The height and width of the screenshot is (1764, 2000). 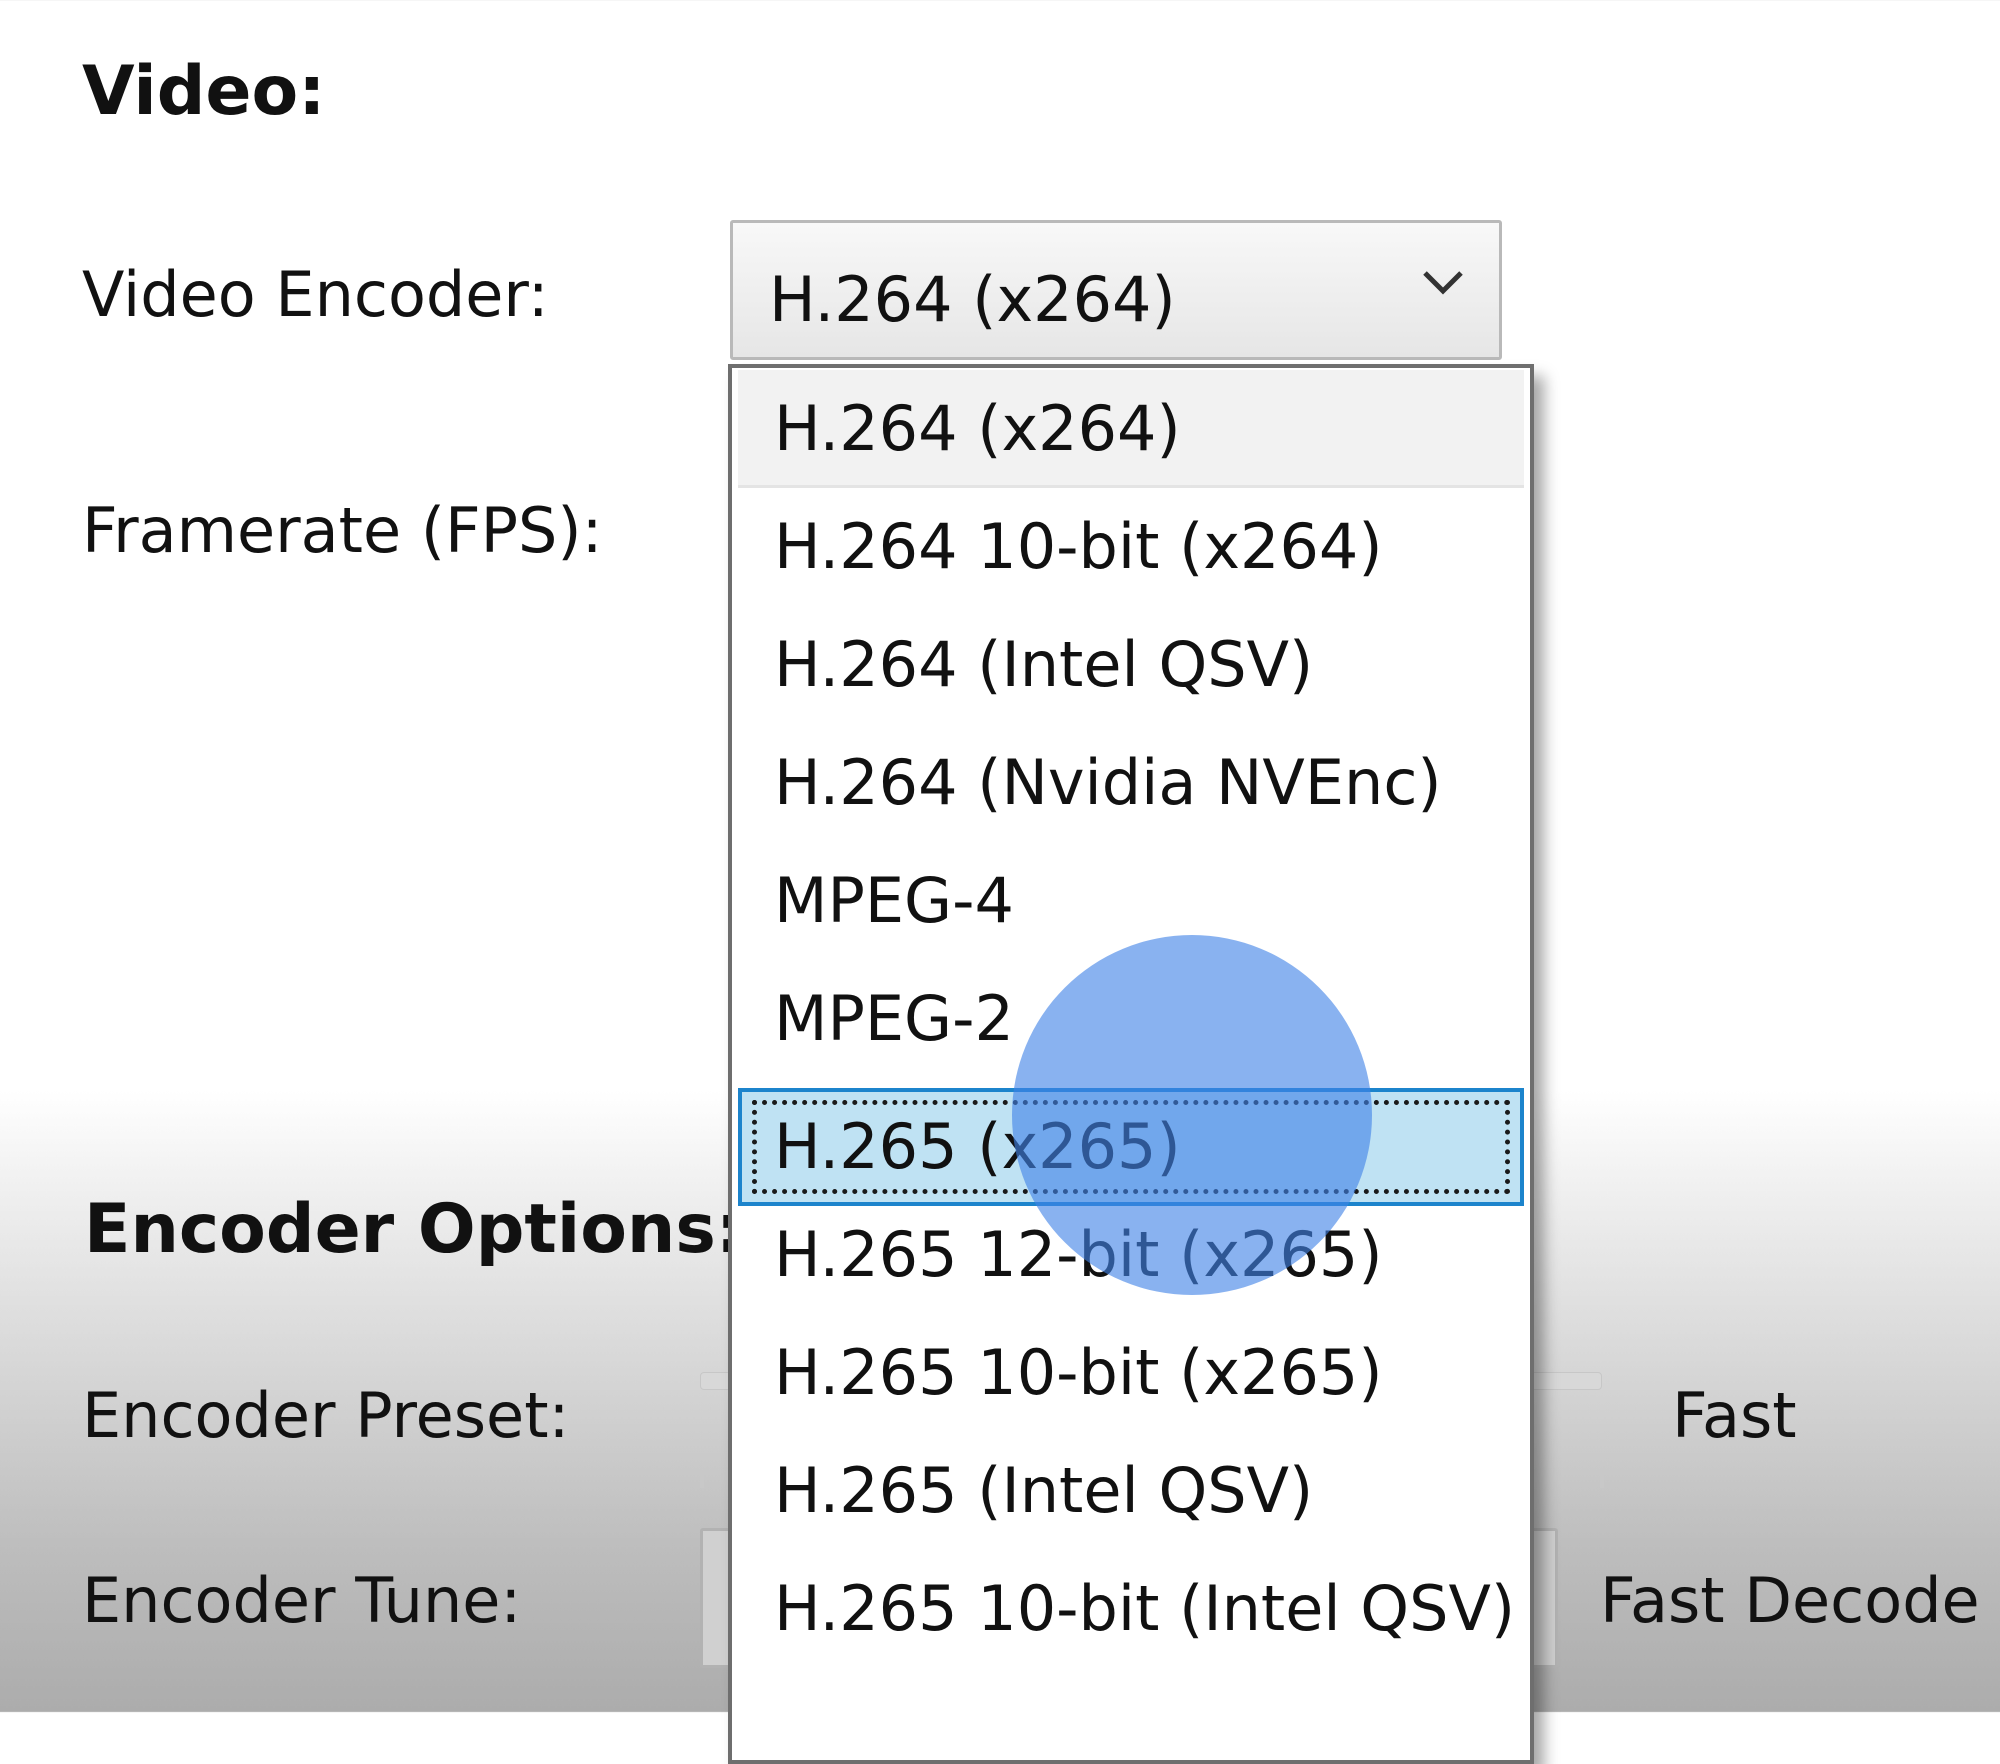 I want to click on video-encoder-selected-value: H.264 (x264), so click(x=972, y=299).